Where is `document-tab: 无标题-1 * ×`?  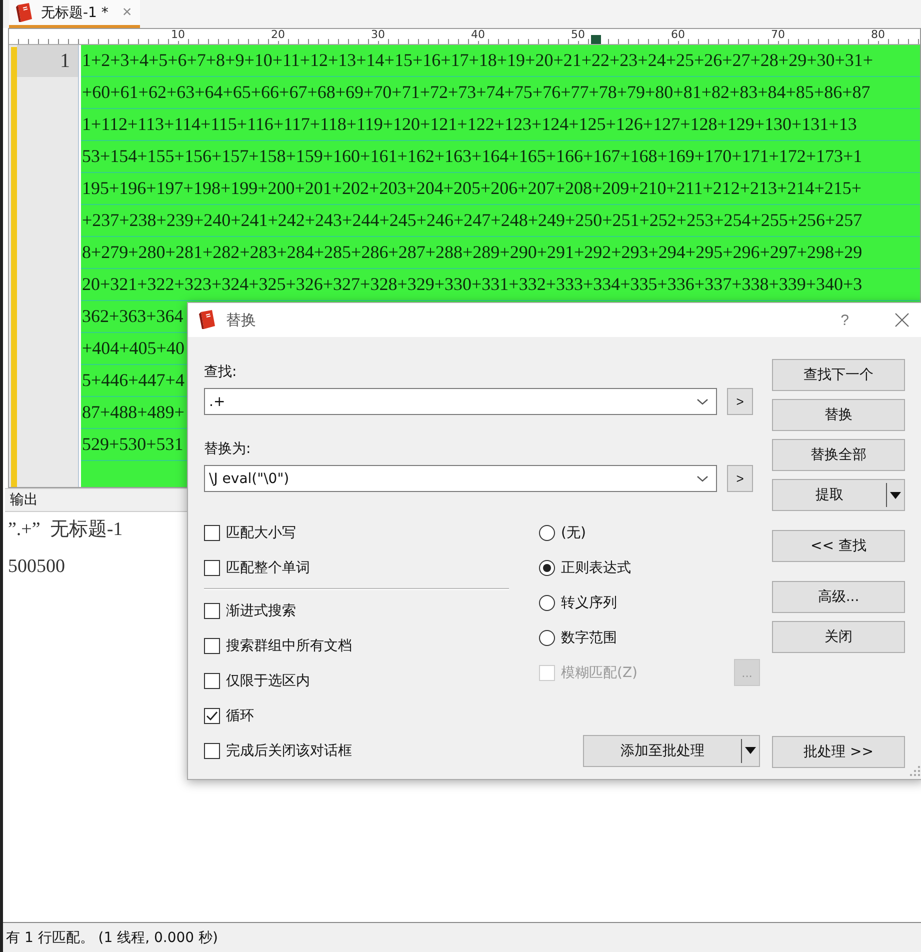 document-tab: 无标题-1 * × is located at coordinates (74, 14).